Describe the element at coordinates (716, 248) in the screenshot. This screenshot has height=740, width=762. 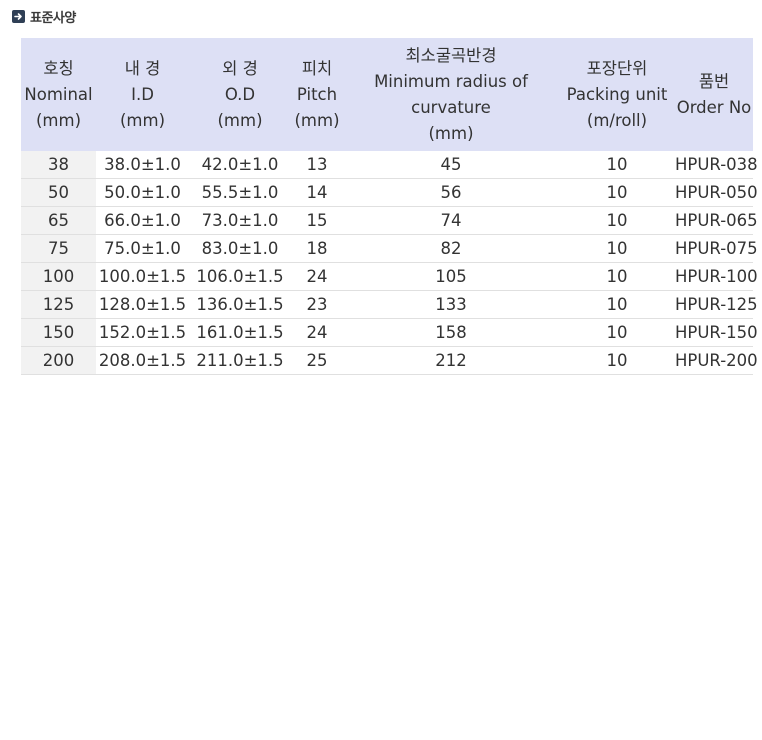
I see `cell-order-no: HPUR-075` at that location.